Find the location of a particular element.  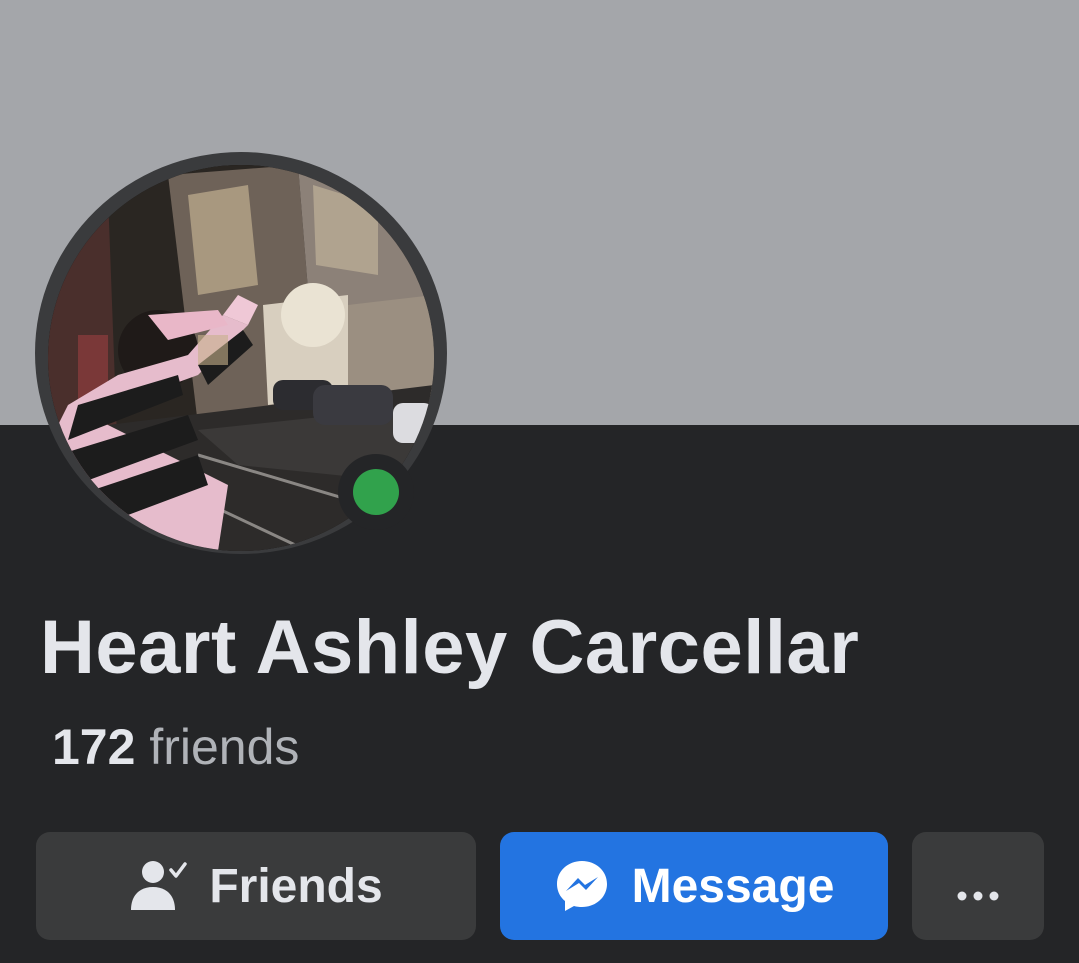

online-status-dot is located at coordinates (376, 492).